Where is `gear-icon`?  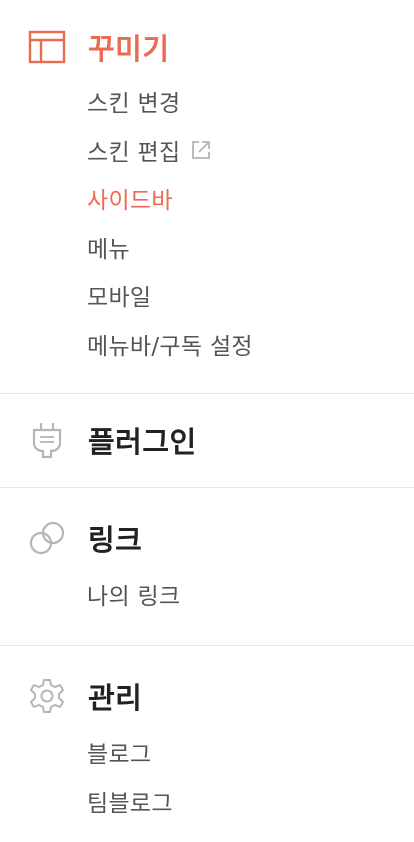
gear-icon is located at coordinates (47, 696).